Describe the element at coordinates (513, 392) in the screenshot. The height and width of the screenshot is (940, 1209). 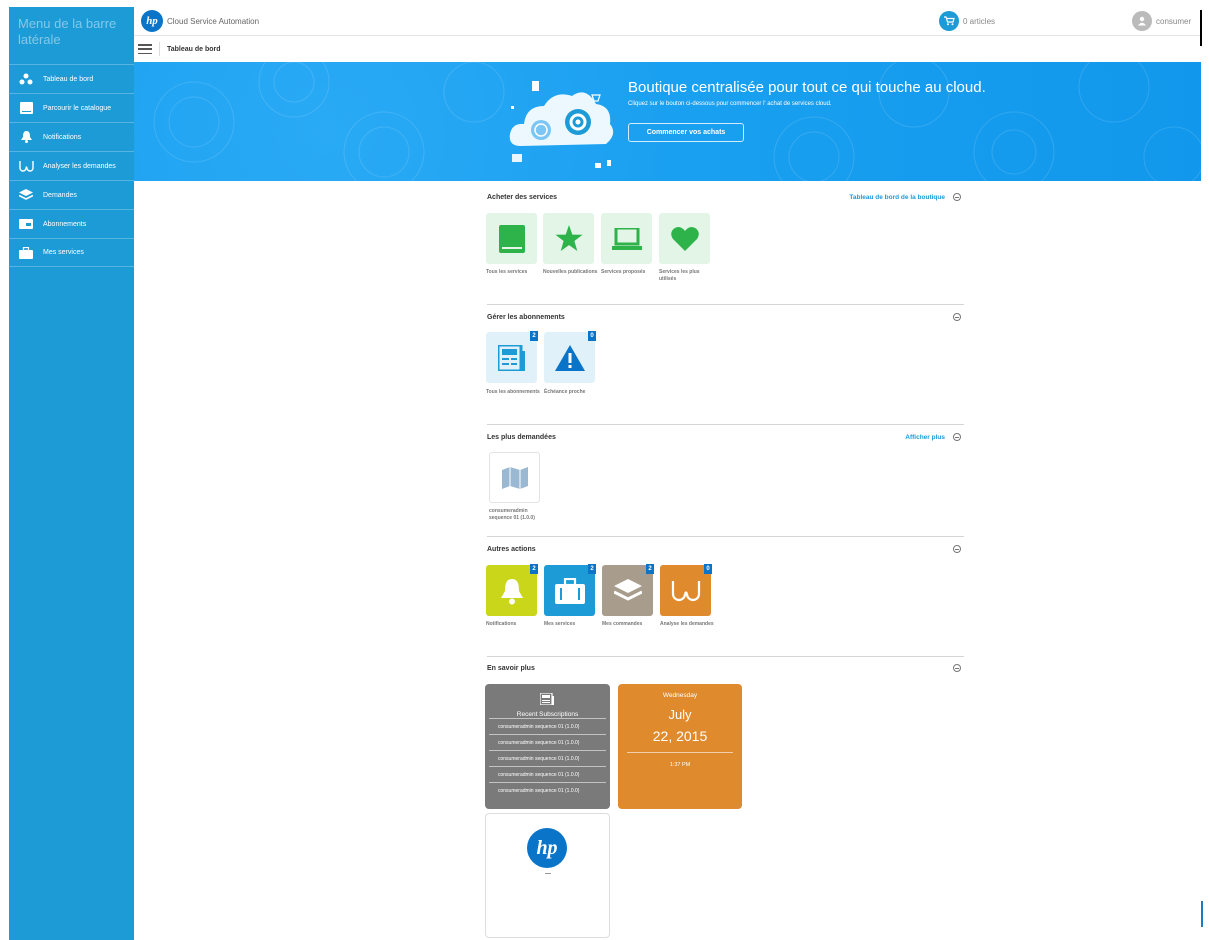
I see `tile-label: Tous les abonnements` at that location.